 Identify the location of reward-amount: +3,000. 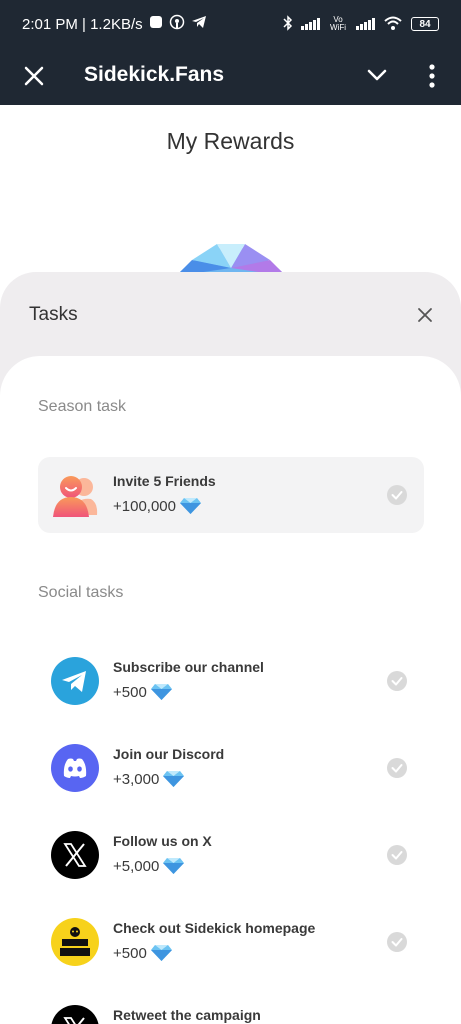
(136, 779).